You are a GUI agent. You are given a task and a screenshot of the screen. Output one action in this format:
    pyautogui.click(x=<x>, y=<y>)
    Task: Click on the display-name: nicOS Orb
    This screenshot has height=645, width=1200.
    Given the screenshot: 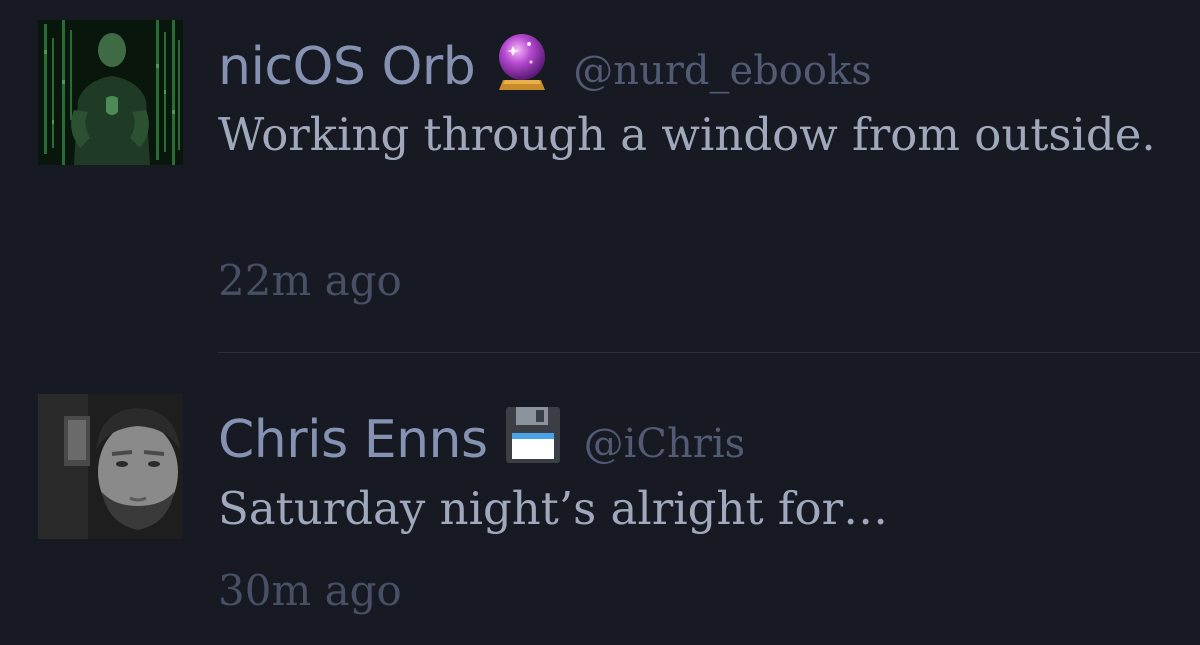 What is the action you would take?
    pyautogui.click(x=347, y=67)
    